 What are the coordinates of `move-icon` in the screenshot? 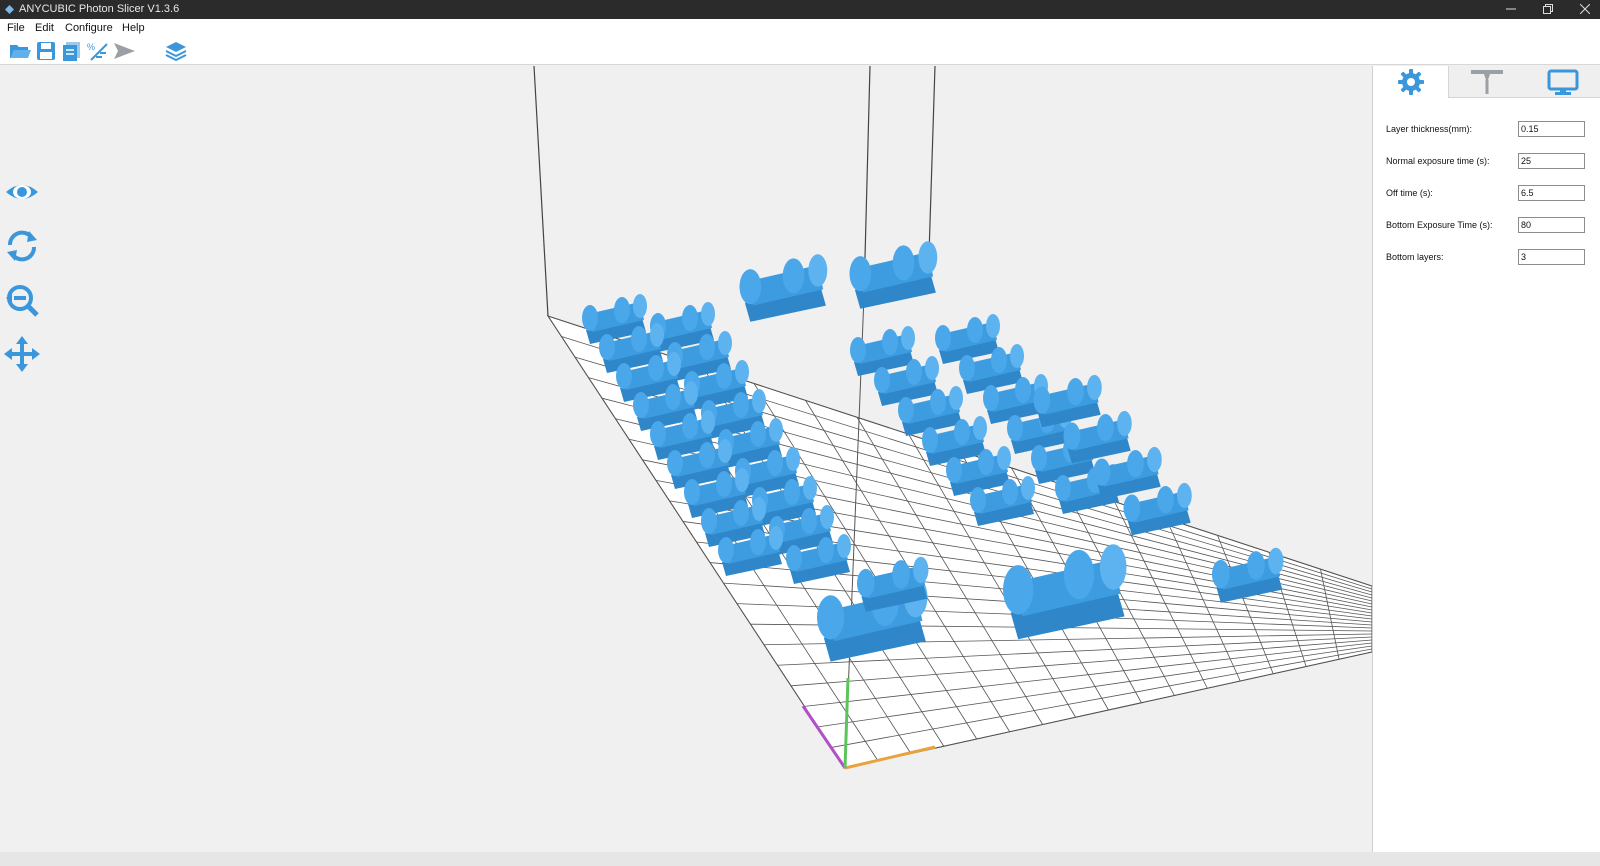 It's located at (22, 354).